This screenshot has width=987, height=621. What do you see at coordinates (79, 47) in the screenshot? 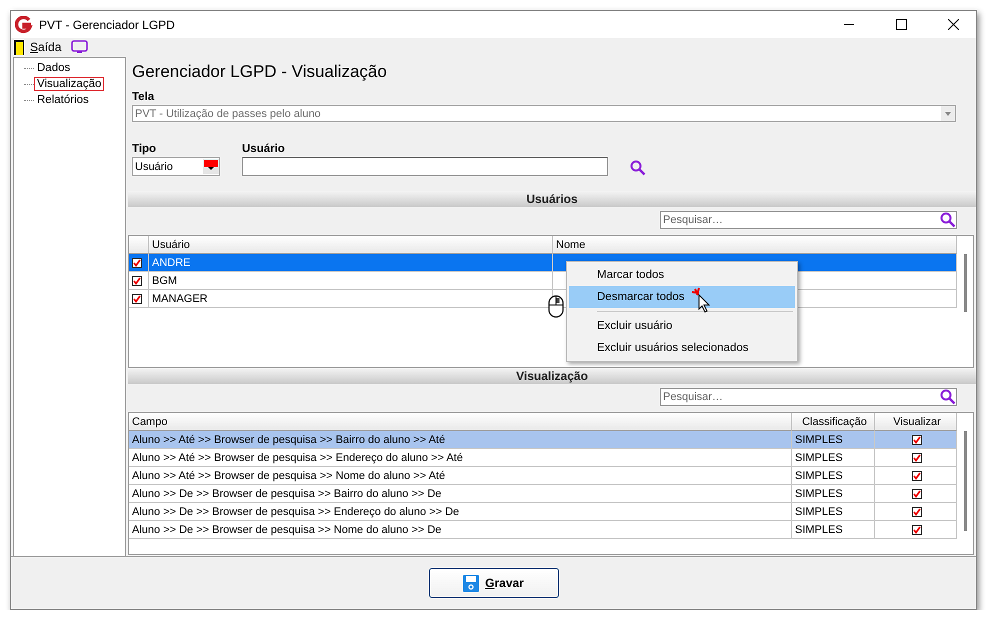
I see `monitor-icon` at bounding box center [79, 47].